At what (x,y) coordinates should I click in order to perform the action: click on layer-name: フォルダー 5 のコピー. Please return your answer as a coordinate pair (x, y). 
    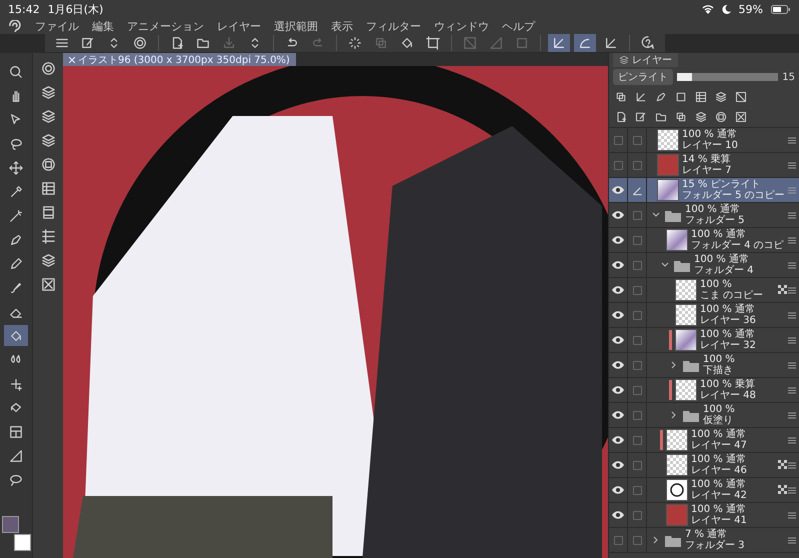
    Looking at the image, I should click on (734, 195).